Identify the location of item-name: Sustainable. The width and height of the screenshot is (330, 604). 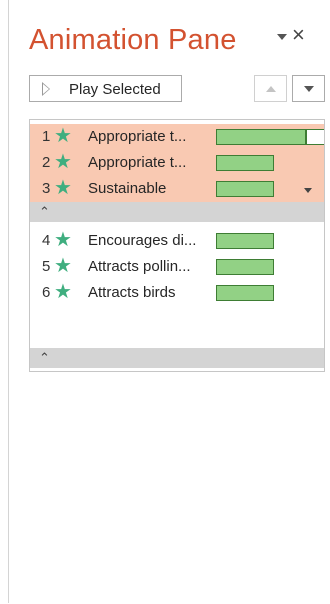
(127, 188).